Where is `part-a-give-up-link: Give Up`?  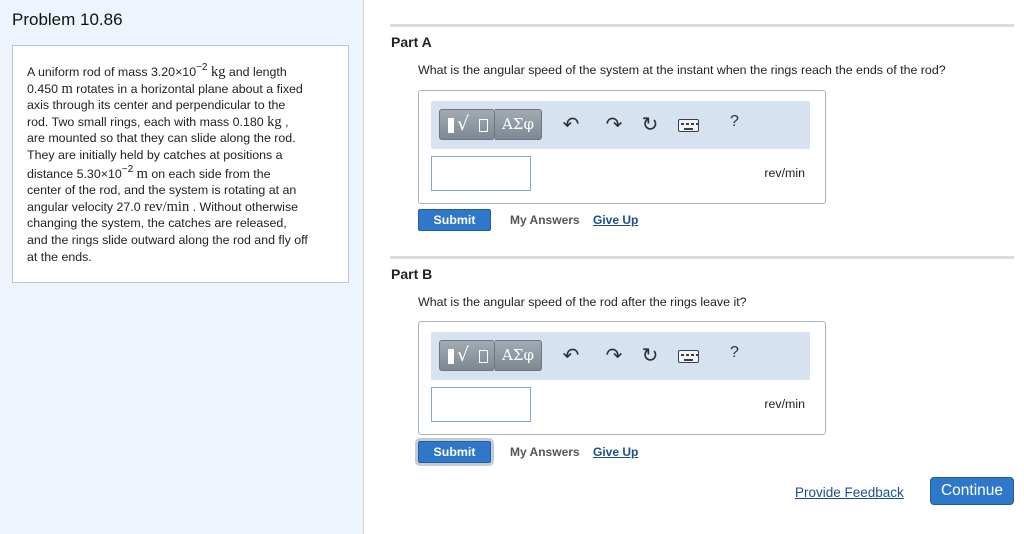 part-a-give-up-link: Give Up is located at coordinates (615, 220).